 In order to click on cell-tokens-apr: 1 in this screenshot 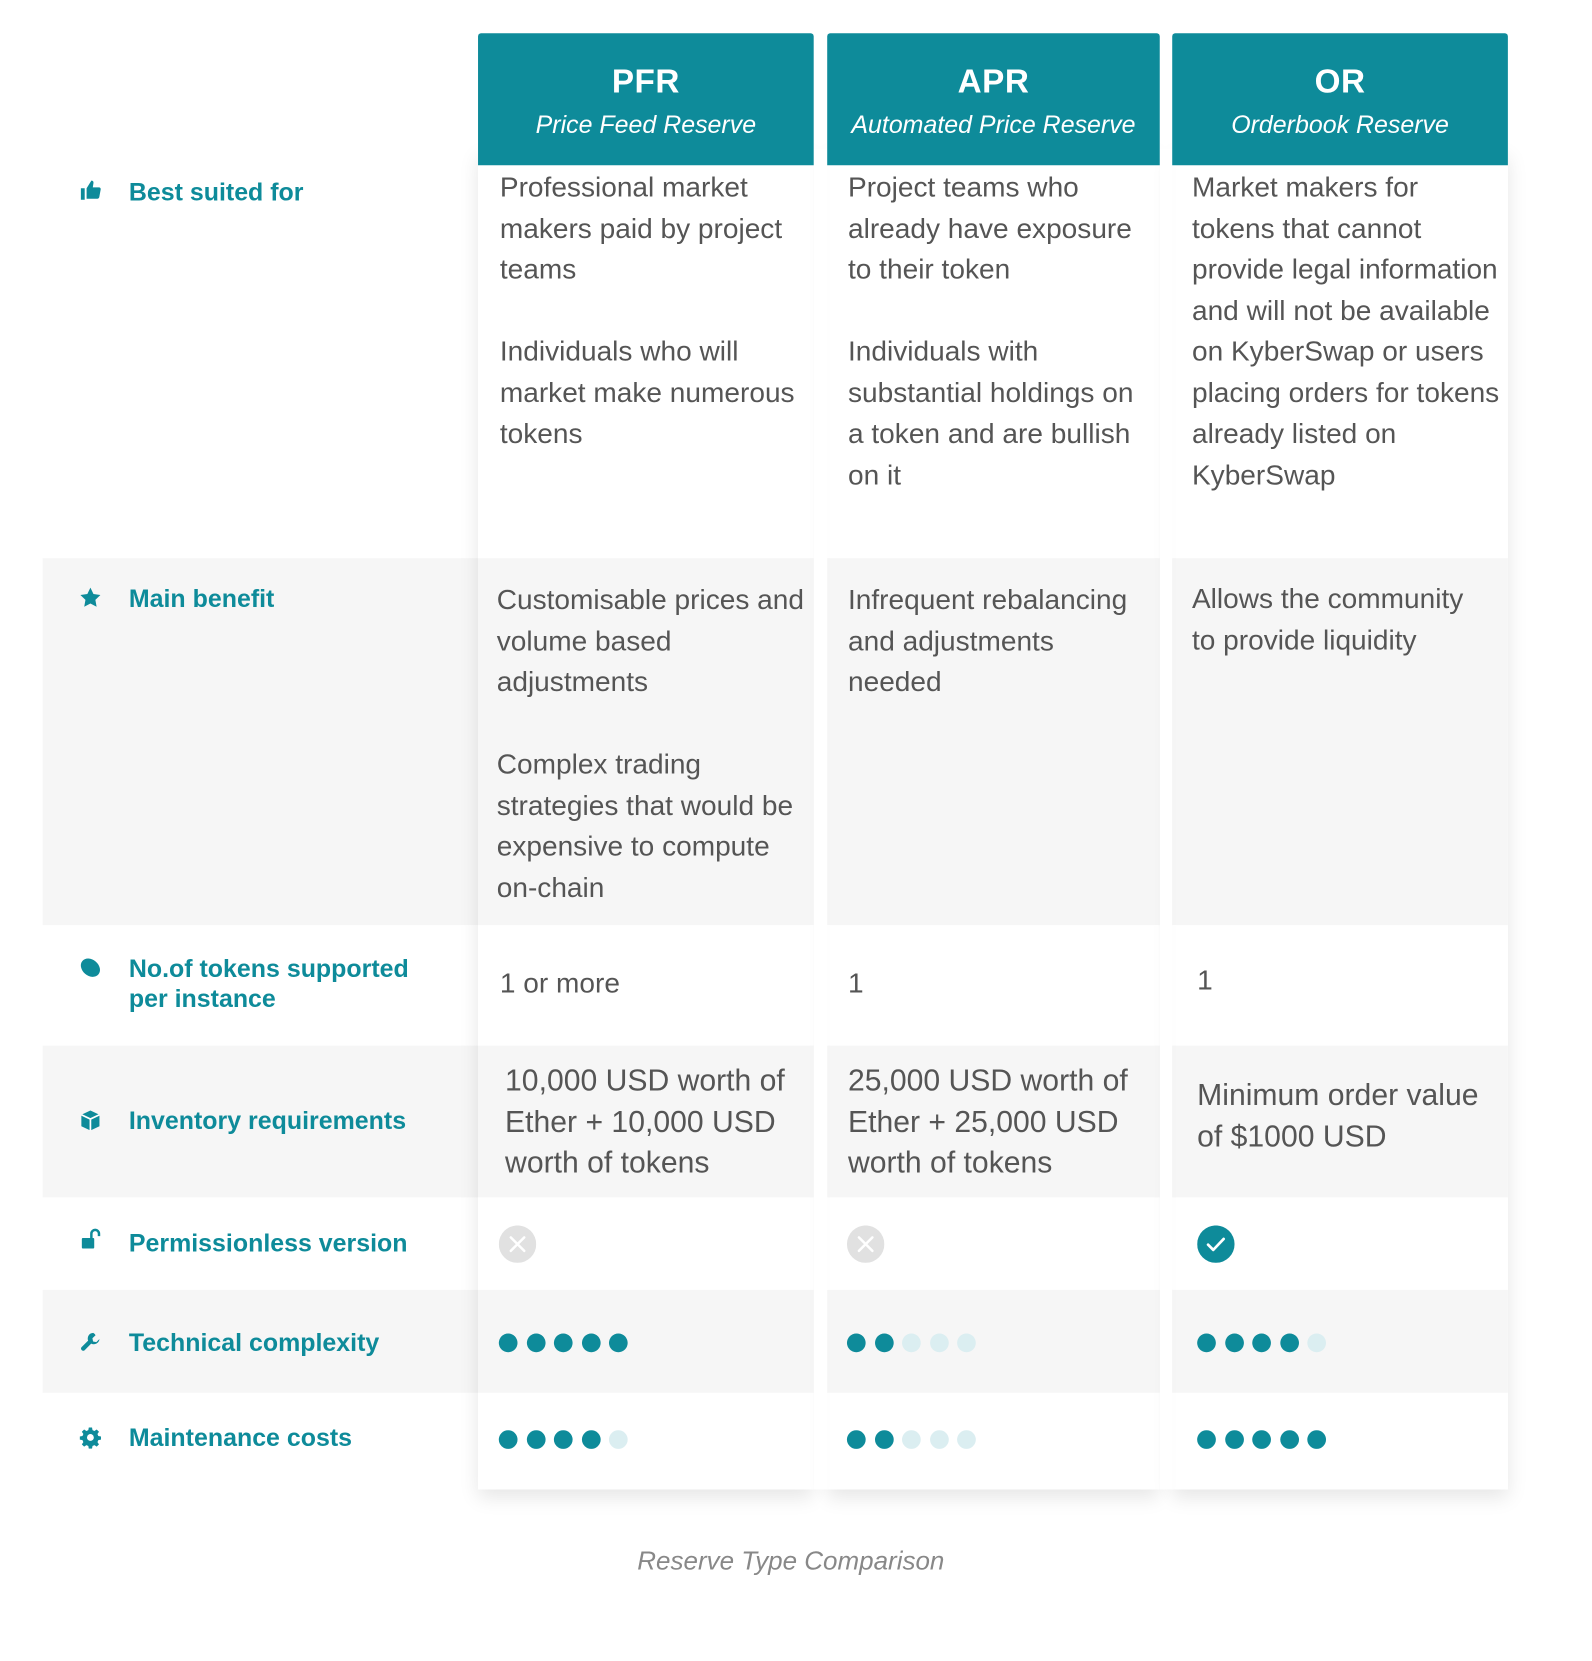, I will do `click(855, 983)`.